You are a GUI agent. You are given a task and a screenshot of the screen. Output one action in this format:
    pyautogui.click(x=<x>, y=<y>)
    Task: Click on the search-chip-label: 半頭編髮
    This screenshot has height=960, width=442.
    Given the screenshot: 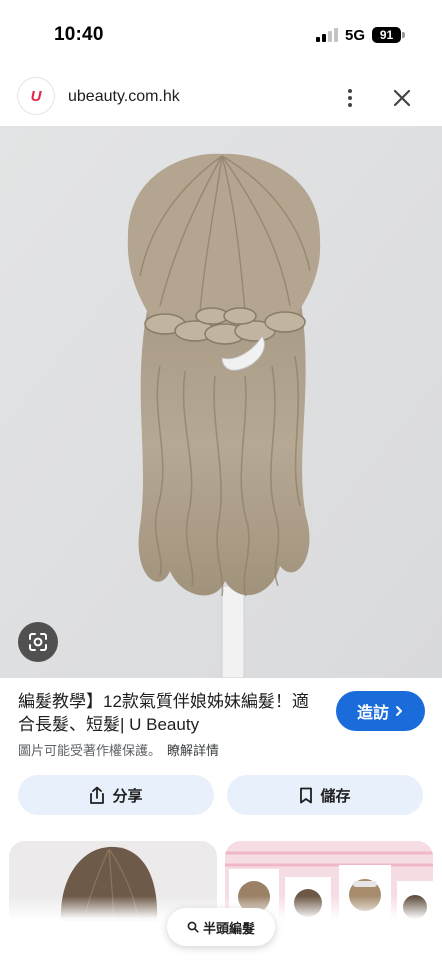 What is the action you would take?
    pyautogui.click(x=228, y=928)
    